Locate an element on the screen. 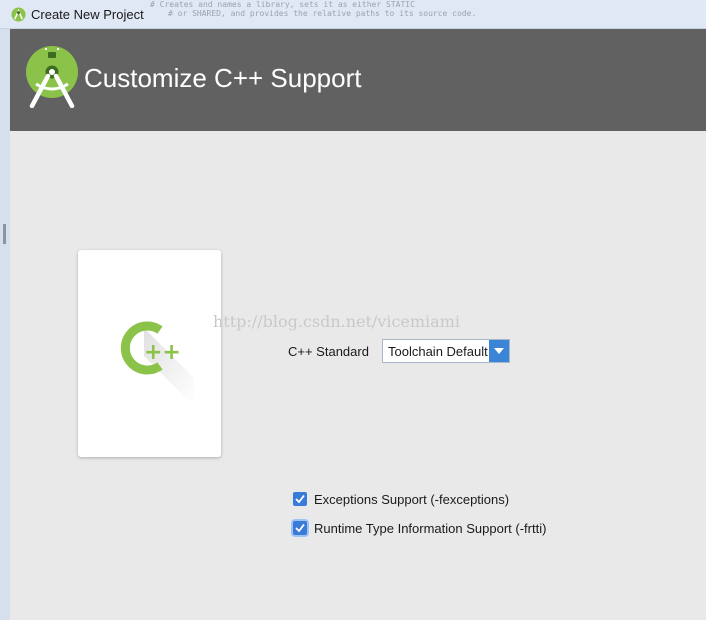  cpp-standard-dropdown: Toolchain Default is located at coordinates (446, 351).